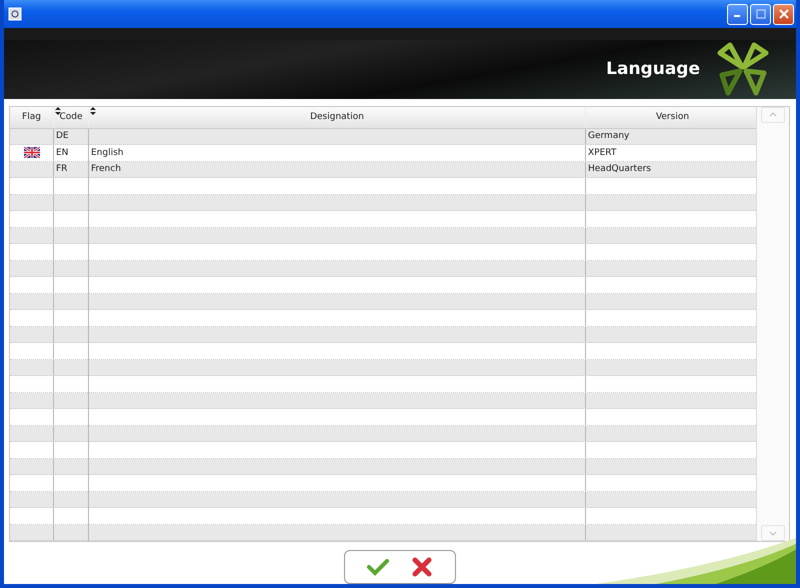 This screenshot has height=588, width=800. What do you see at coordinates (106, 169) in the screenshot?
I see `table-cell: French` at bounding box center [106, 169].